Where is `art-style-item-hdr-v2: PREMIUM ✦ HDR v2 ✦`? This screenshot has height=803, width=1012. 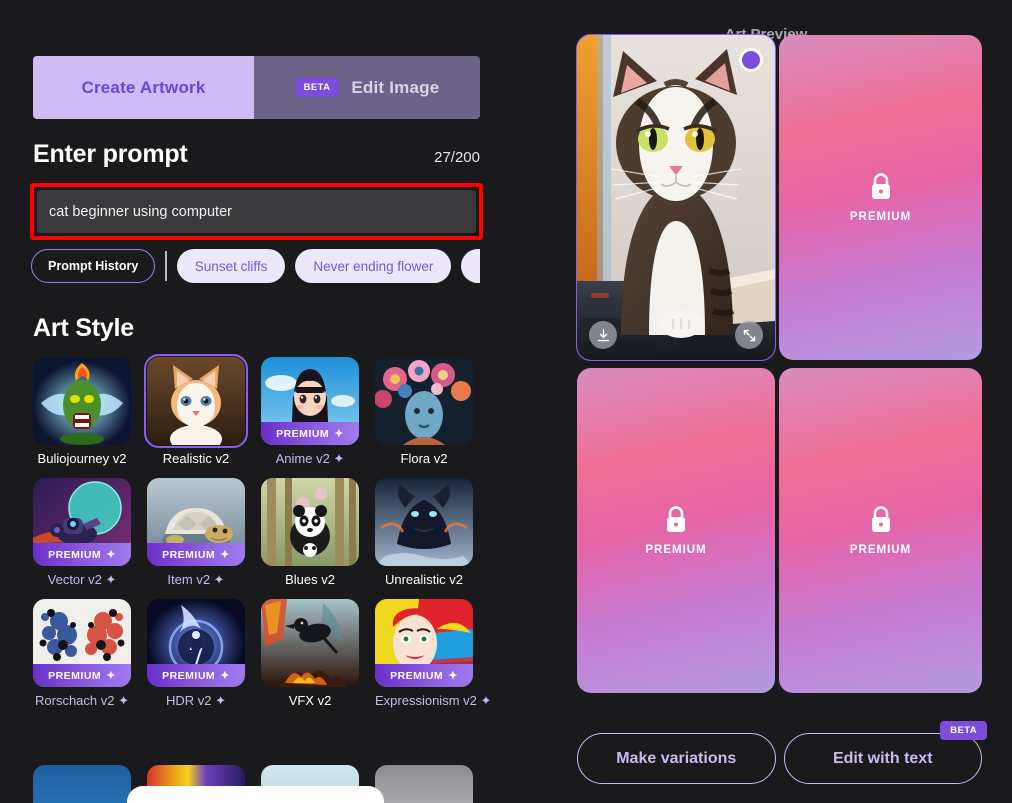 art-style-item-hdr-v2: PREMIUM ✦ HDR v2 ✦ is located at coordinates (196, 654).